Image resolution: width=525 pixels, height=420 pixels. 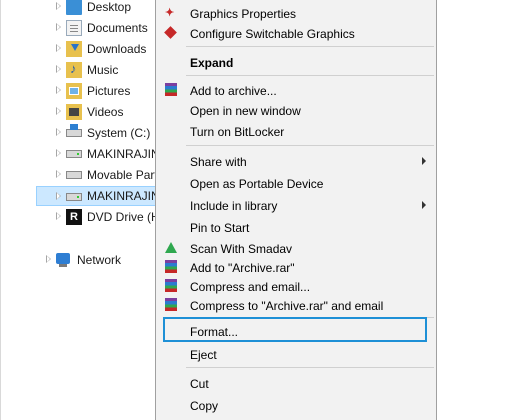 What do you see at coordinates (296, 405) in the screenshot?
I see `menu-item-copy: Copy` at bounding box center [296, 405].